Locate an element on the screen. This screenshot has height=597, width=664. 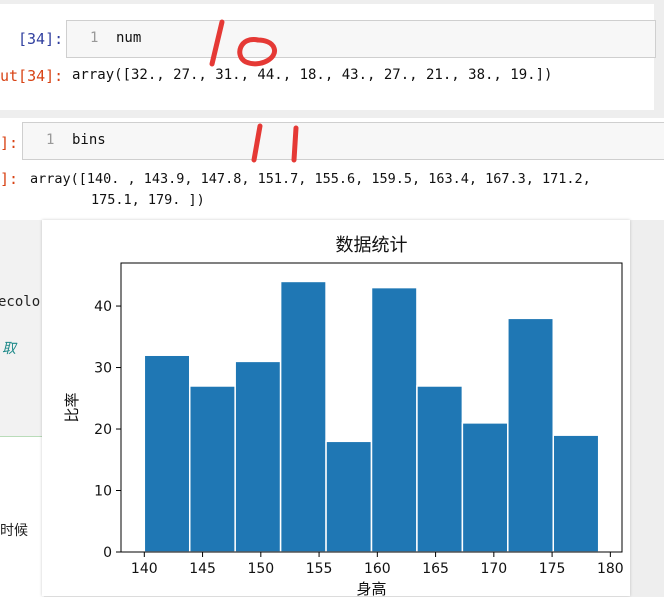
y-tick-label: 10 is located at coordinates (103, 492).